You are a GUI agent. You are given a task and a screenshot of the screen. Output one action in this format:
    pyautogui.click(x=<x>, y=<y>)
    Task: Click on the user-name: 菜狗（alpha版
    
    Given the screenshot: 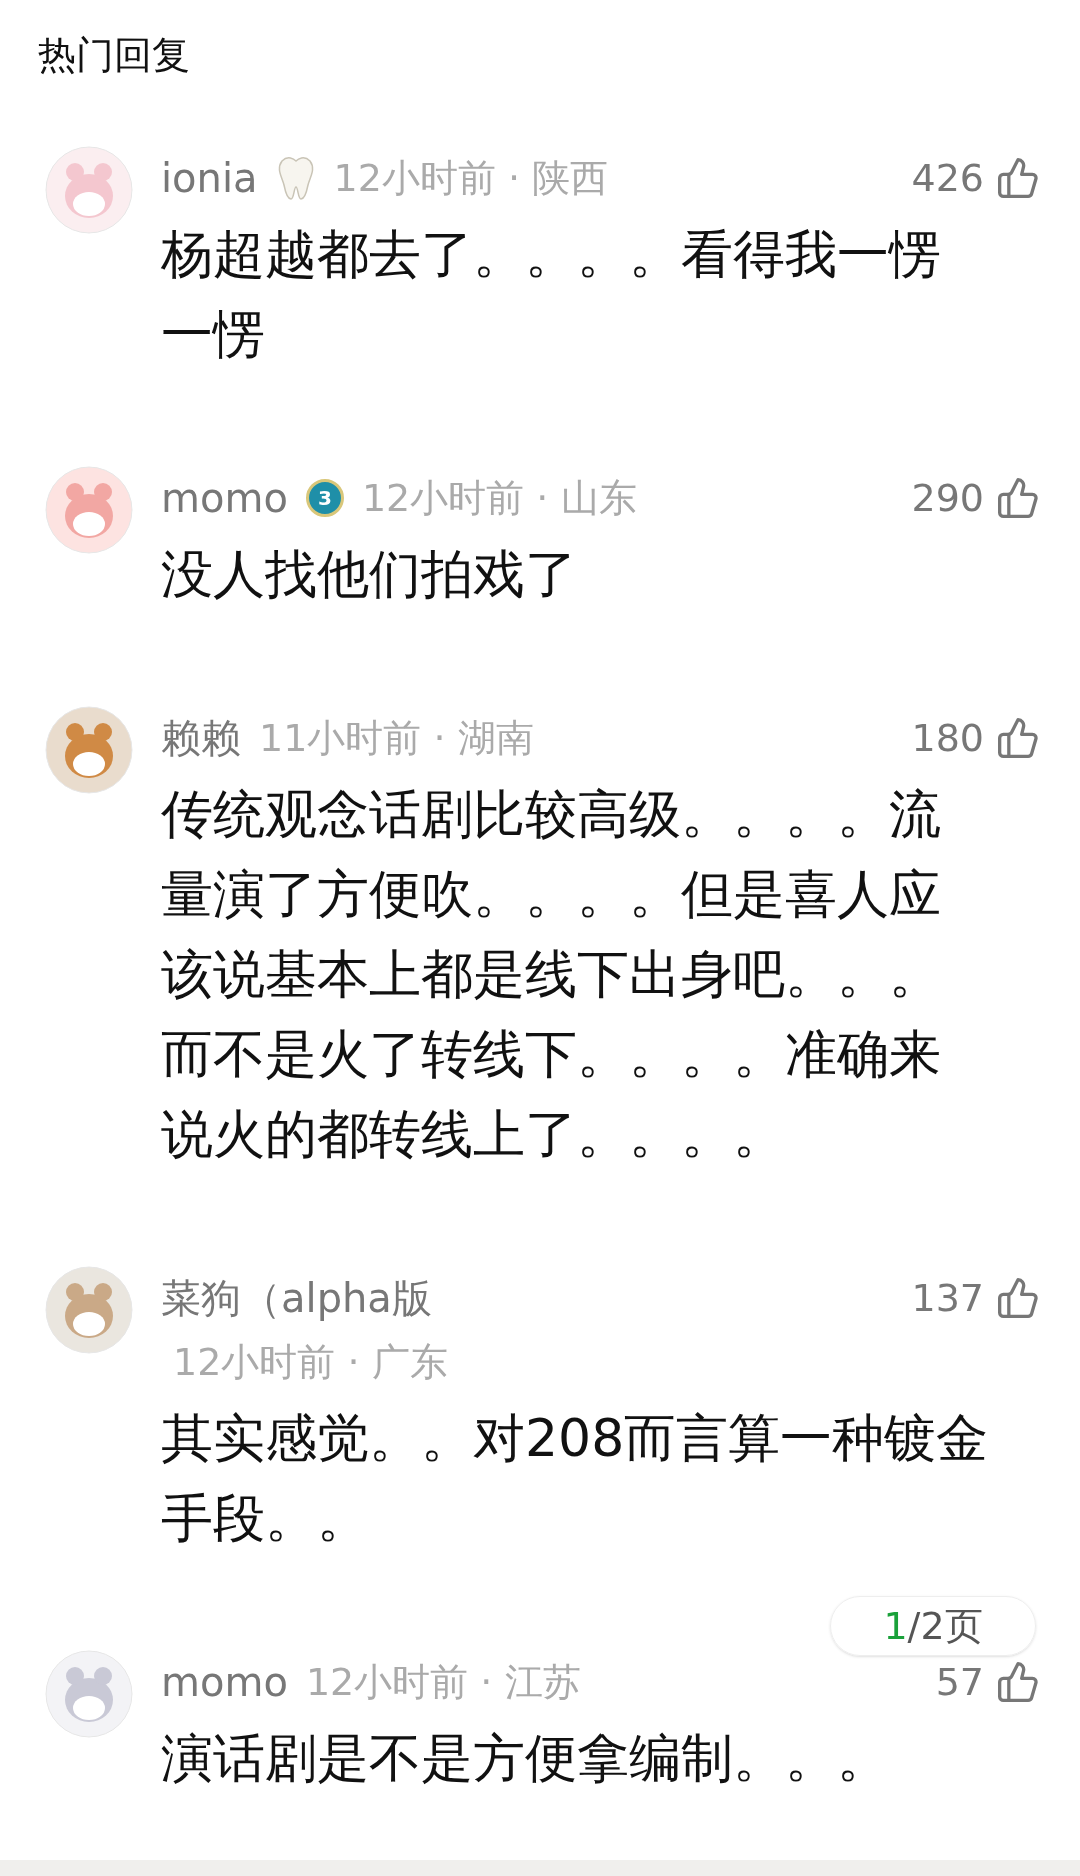 What is the action you would take?
    pyautogui.click(x=296, y=1298)
    